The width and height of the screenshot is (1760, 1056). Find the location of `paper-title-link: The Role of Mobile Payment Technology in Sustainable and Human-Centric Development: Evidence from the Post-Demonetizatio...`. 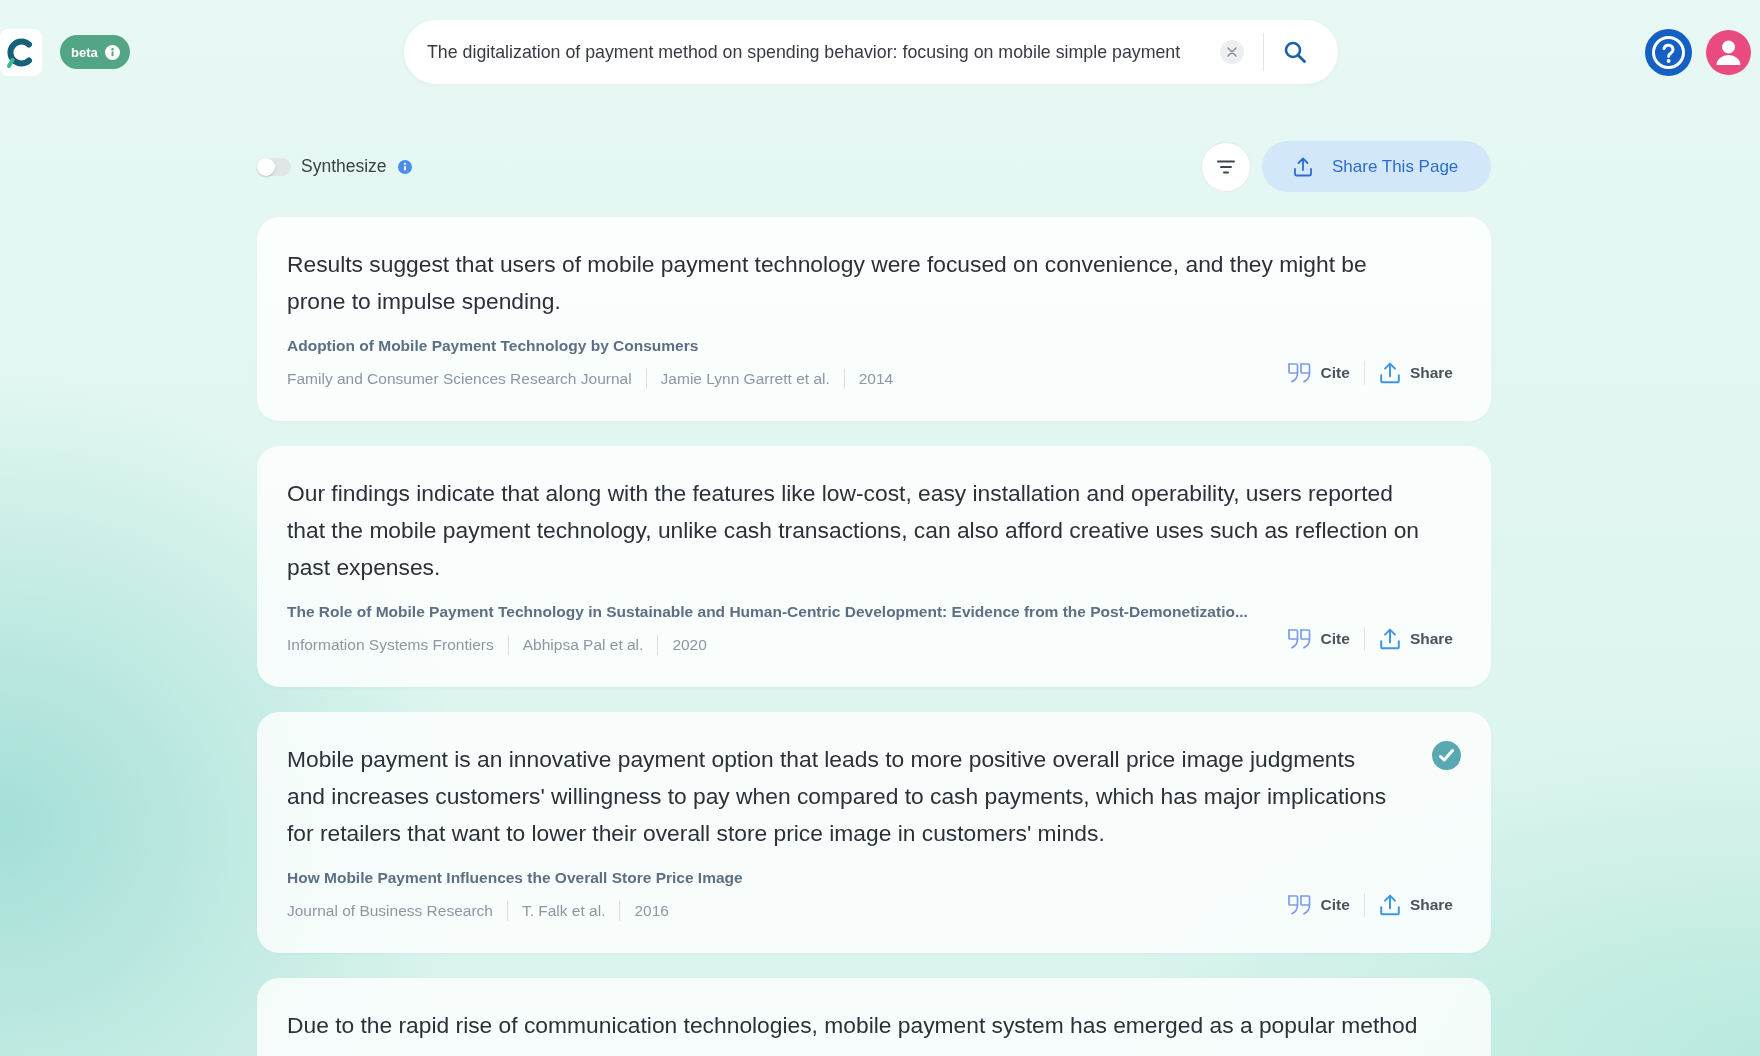

paper-title-link: The Role of Mobile Payment Technology in Sustainable and Human-Centric Development: Evidence from the Post-Demonetizatio... is located at coordinates (767, 612).